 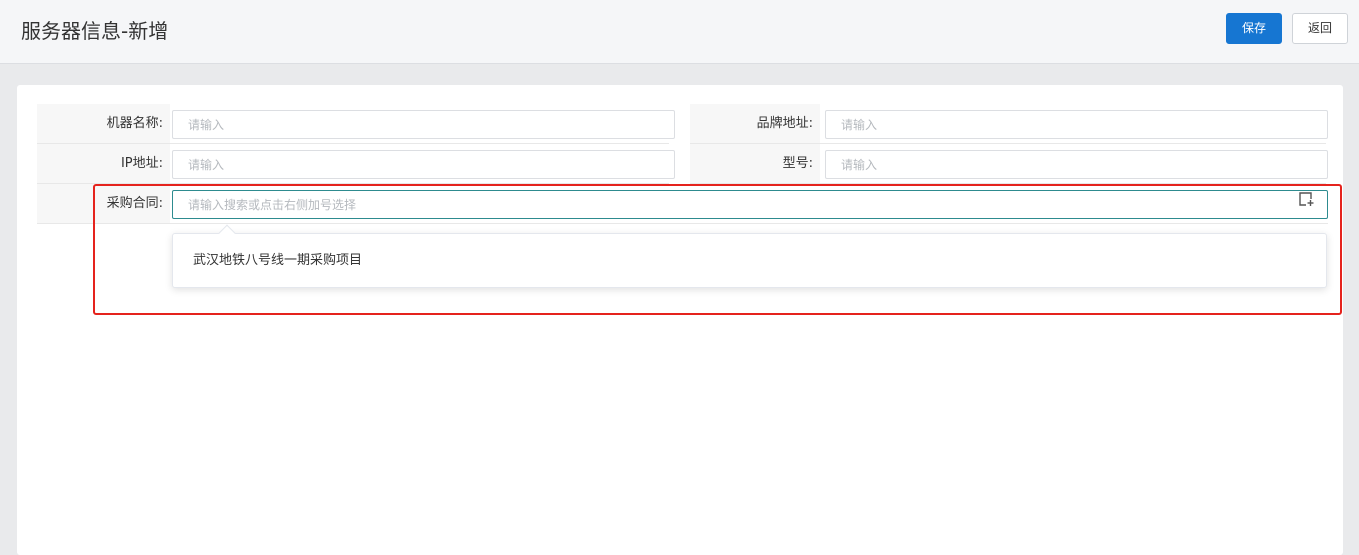 I want to click on ip-address-label: IP地址:, so click(x=103, y=163).